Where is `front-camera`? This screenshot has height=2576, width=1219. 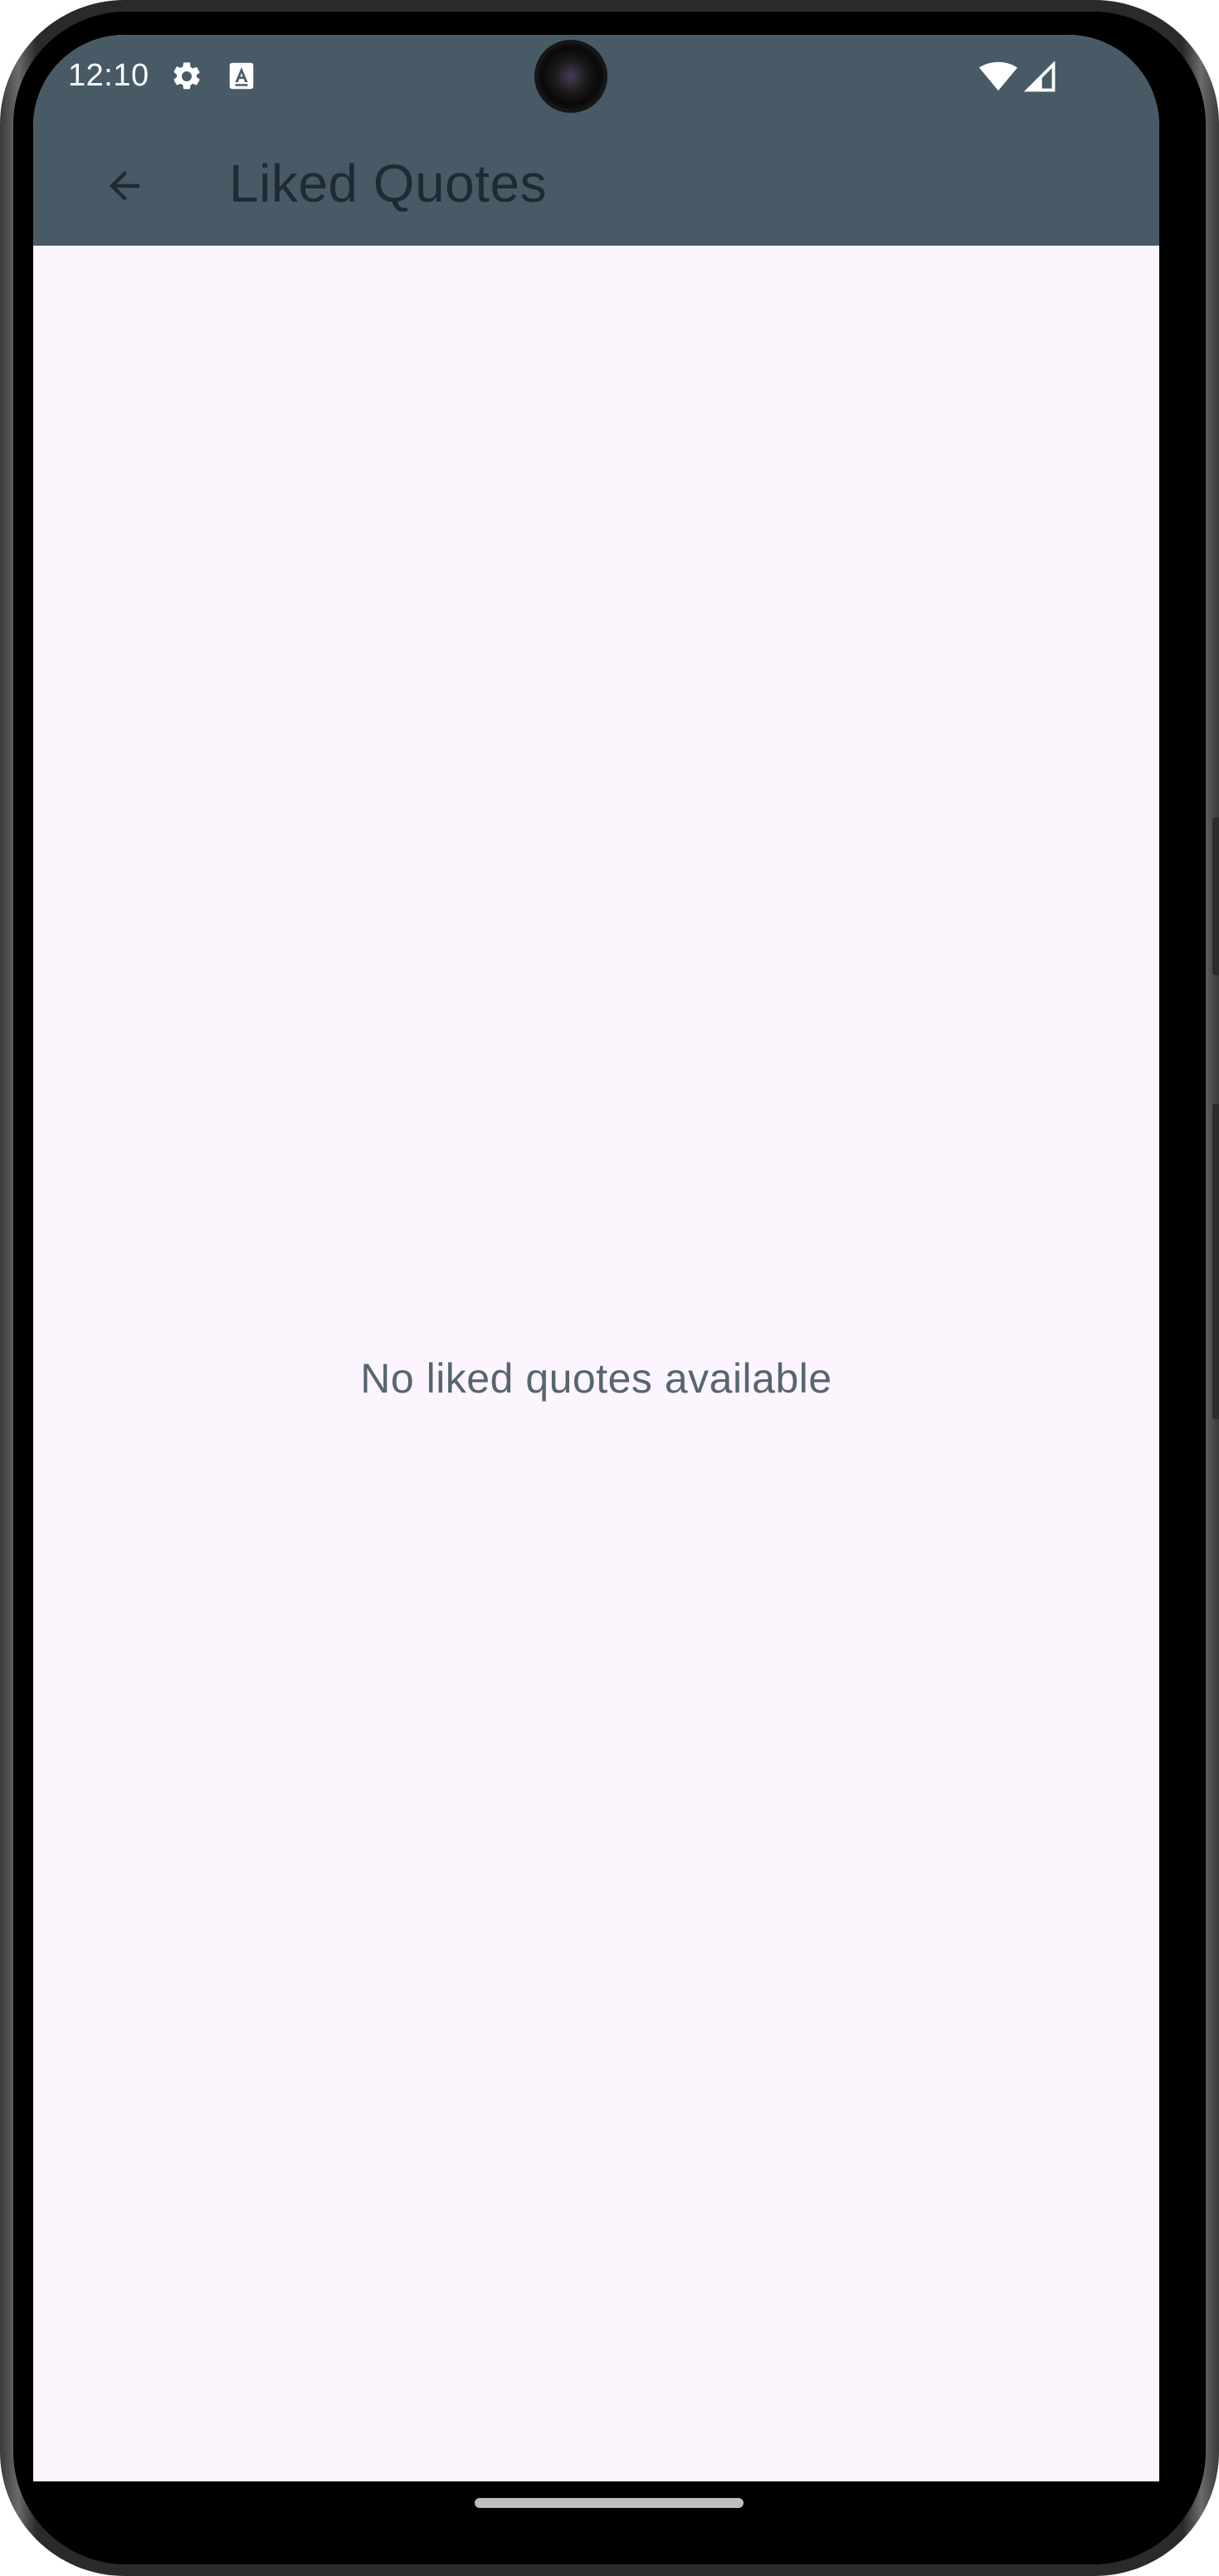 front-camera is located at coordinates (571, 77).